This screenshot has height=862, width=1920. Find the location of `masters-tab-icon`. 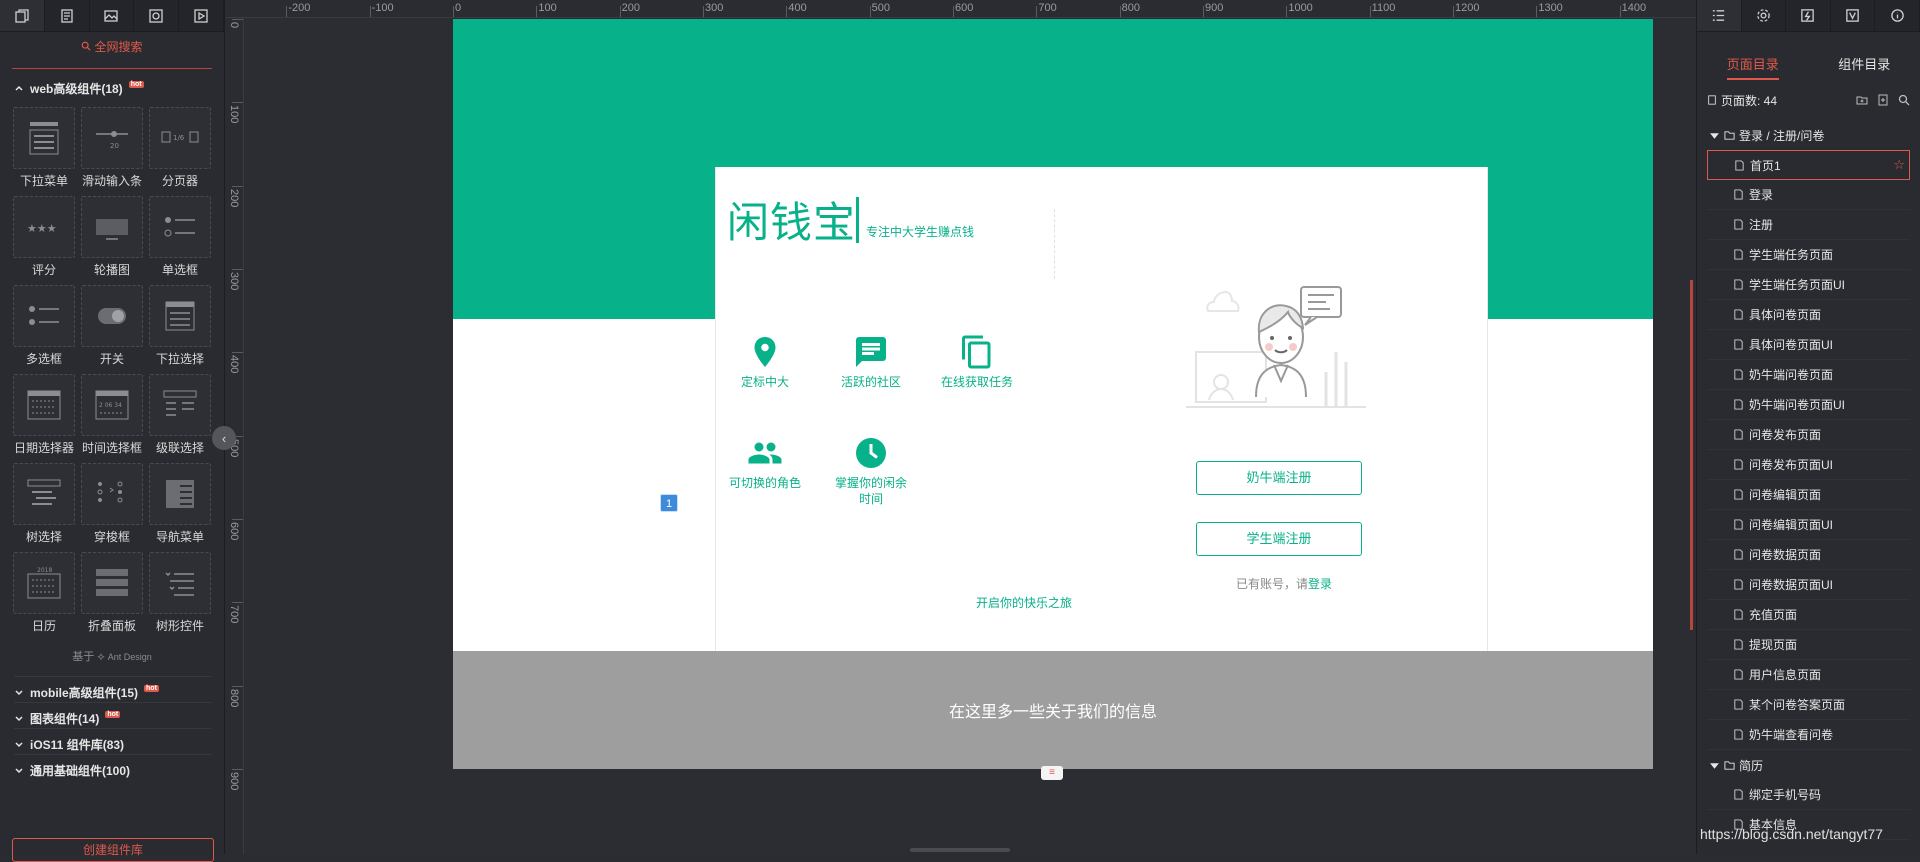

masters-tab-icon is located at coordinates (156, 15).